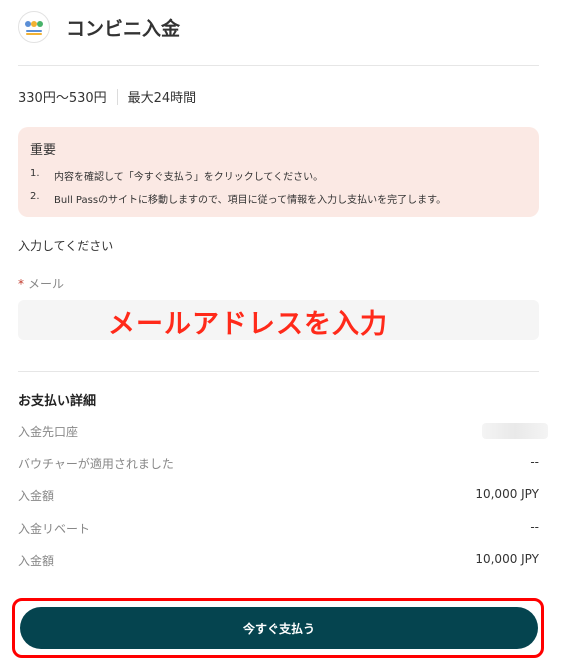  I want to click on info-separator, so click(117, 96).